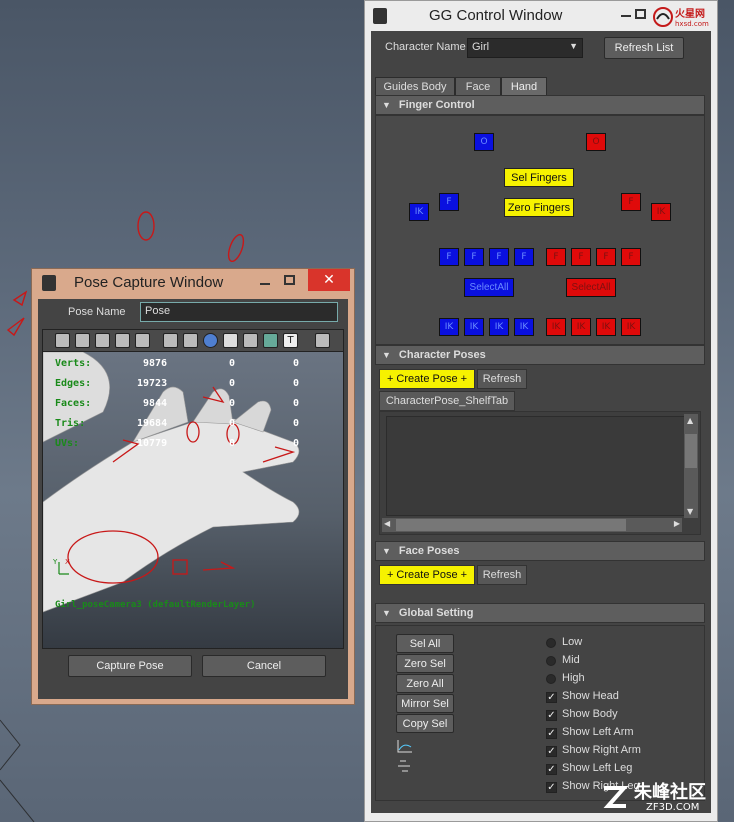 The width and height of the screenshot is (734, 822). I want to click on right-ring-ik-button: IK, so click(581, 327).